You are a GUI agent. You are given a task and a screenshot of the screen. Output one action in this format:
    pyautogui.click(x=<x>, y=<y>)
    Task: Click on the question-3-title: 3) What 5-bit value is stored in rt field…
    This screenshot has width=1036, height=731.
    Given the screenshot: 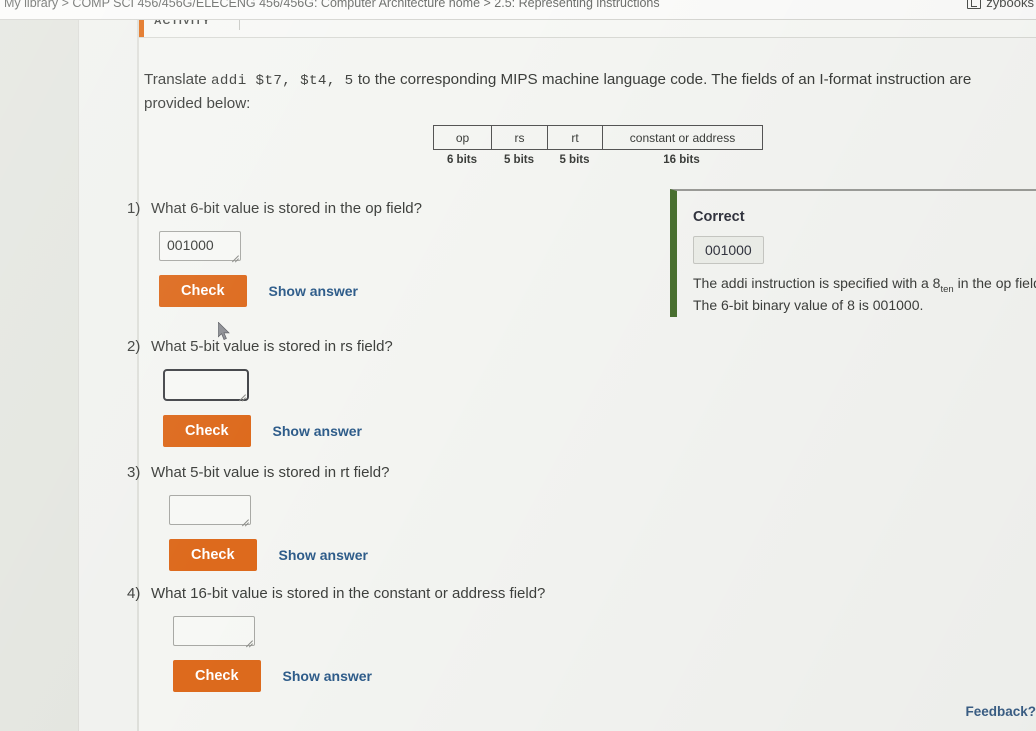 What is the action you would take?
    pyautogui.click(x=437, y=472)
    